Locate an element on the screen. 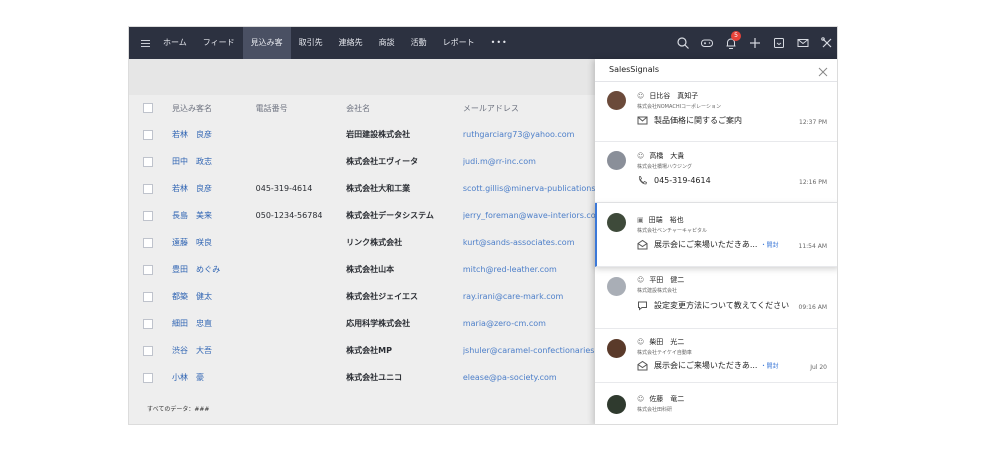 The height and width of the screenshot is (450, 1000). close-icon is located at coordinates (823, 70).